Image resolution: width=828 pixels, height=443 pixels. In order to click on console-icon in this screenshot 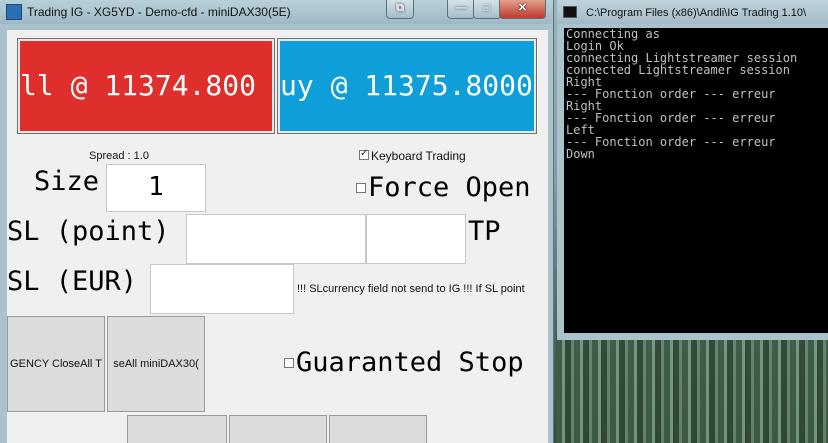, I will do `click(570, 12)`.